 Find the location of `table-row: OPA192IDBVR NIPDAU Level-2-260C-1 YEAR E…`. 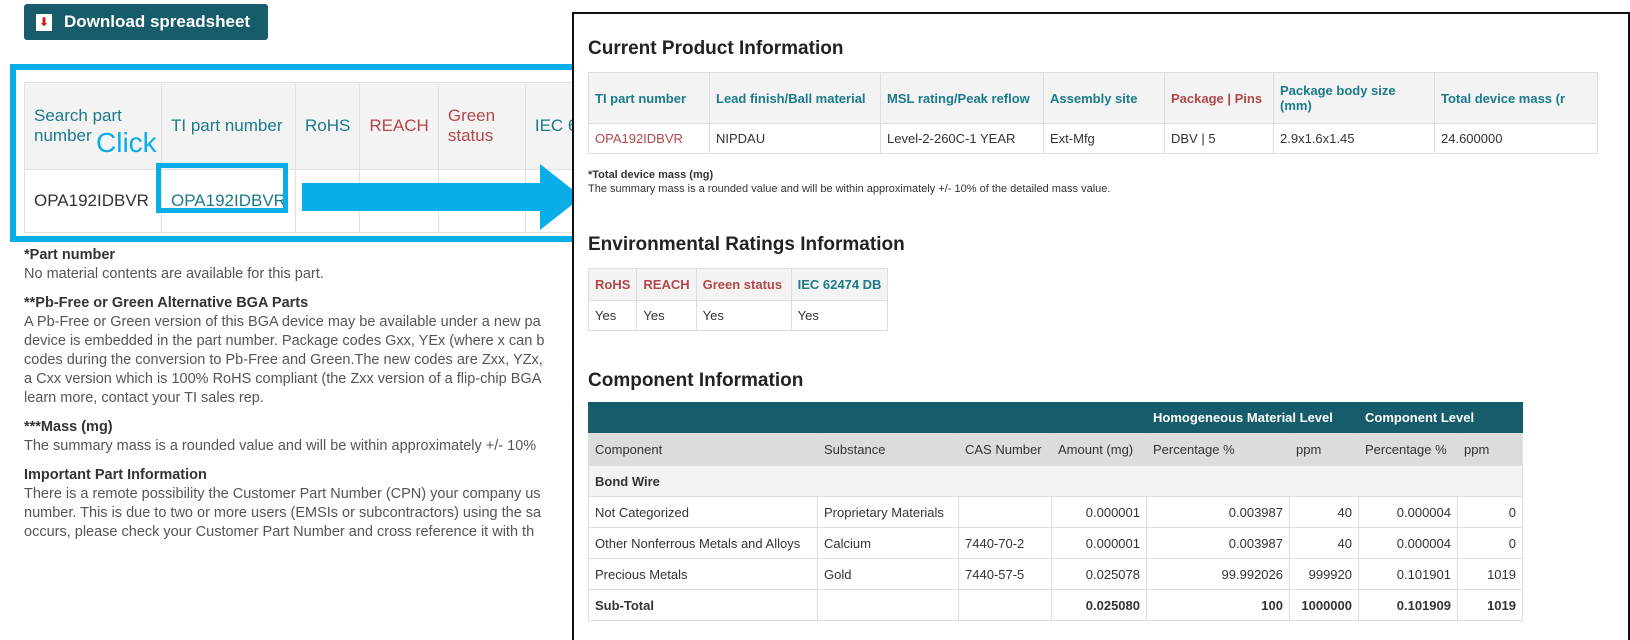

table-row: OPA192IDBVR NIPDAU Level-2-260C-1 YEAR E… is located at coordinates (1093, 138).